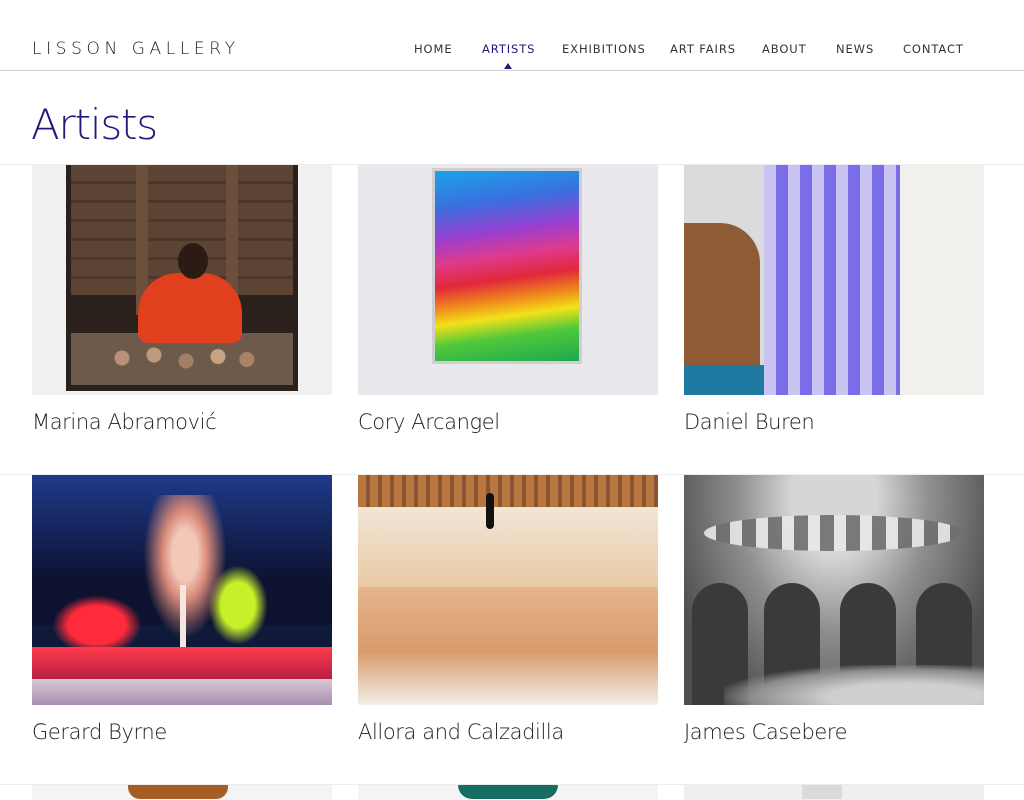  What do you see at coordinates (429, 422) in the screenshot?
I see `artist-name: Cory Arcangel` at bounding box center [429, 422].